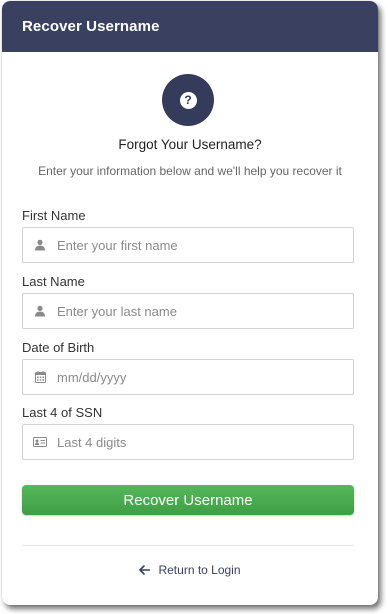 The width and height of the screenshot is (388, 614). I want to click on first-name-field-wrap, so click(188, 245).